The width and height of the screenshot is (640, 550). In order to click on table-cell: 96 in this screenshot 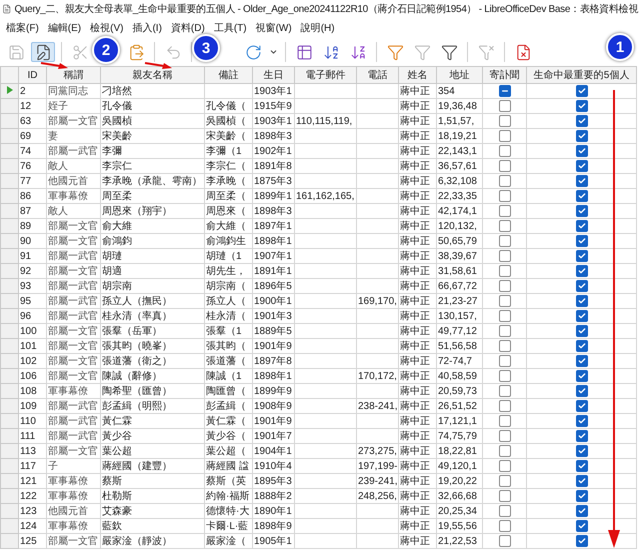, I will do `click(26, 316)`.